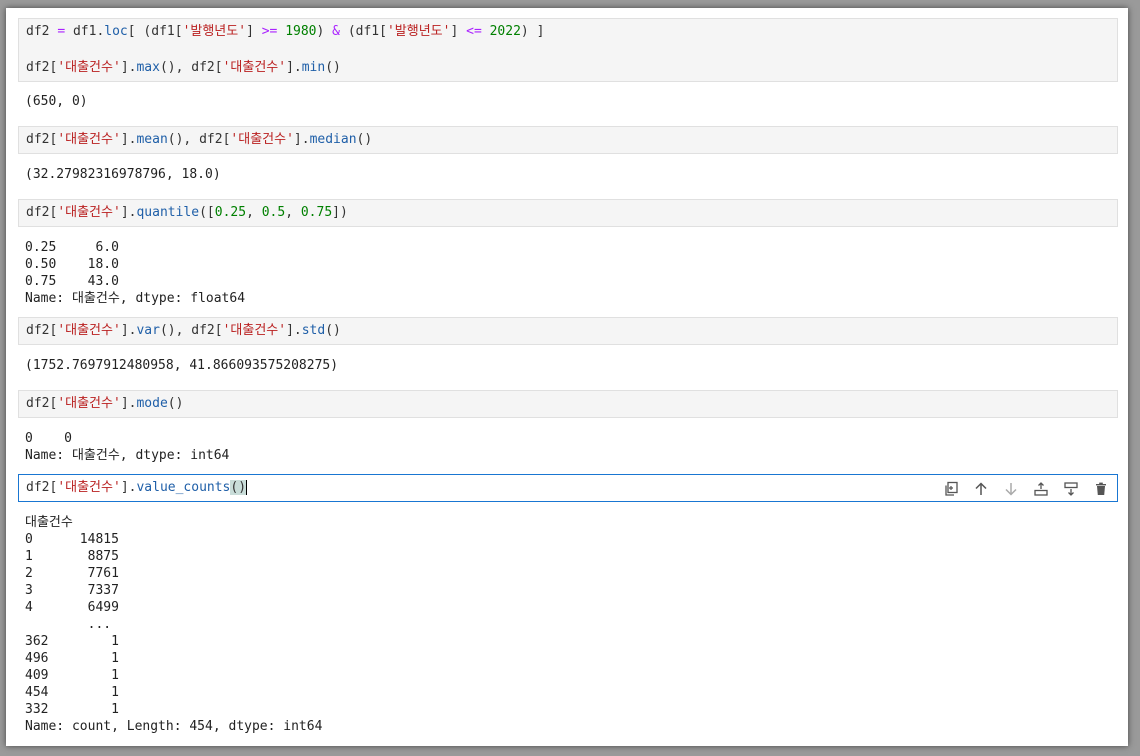  What do you see at coordinates (48, 438) in the screenshot?
I see `output-line: 0 0` at bounding box center [48, 438].